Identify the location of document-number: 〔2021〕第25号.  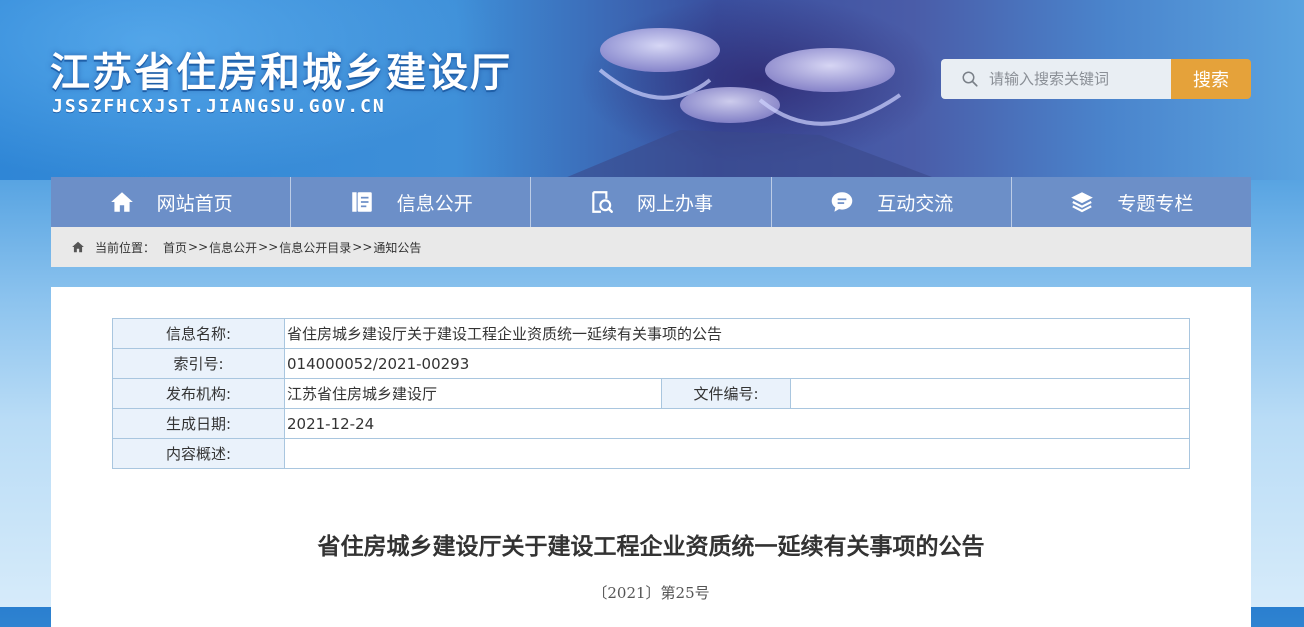
(651, 593).